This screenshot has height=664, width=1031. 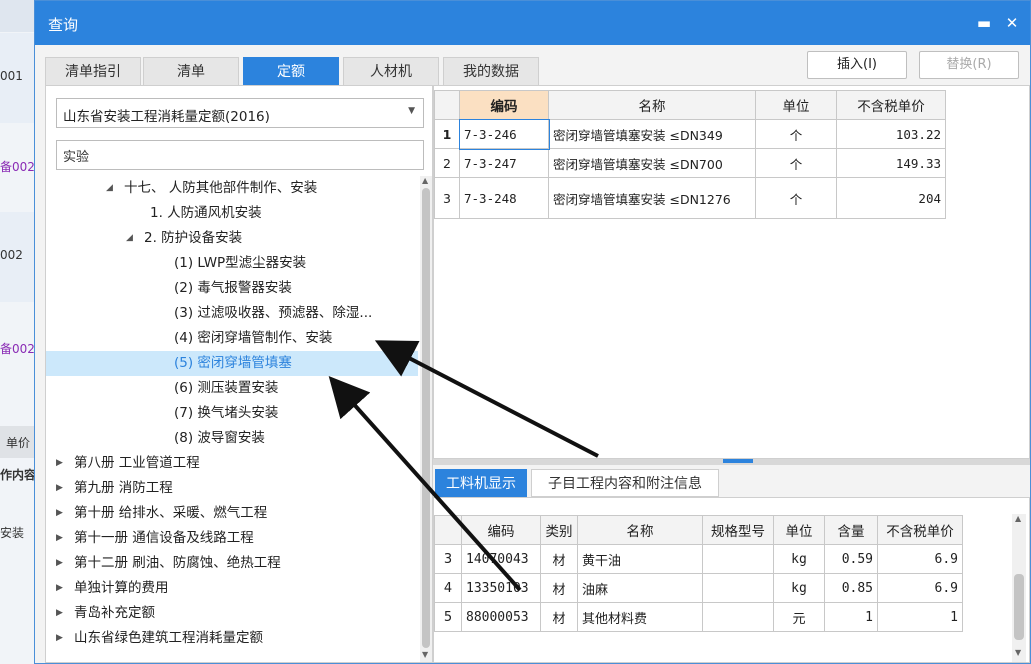 I want to click on name-cell: 密闭穿墙管填塞安装 ≤DN1276, so click(x=652, y=198).